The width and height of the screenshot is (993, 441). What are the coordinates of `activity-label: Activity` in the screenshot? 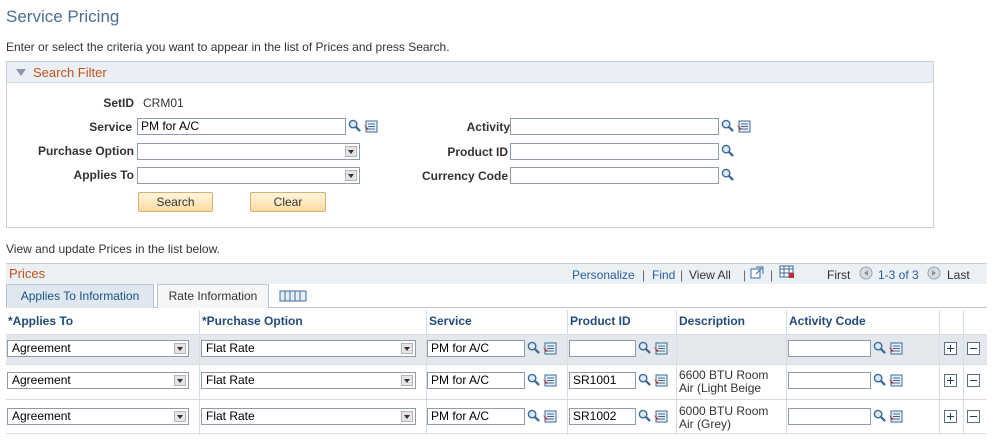 It's located at (488, 127).